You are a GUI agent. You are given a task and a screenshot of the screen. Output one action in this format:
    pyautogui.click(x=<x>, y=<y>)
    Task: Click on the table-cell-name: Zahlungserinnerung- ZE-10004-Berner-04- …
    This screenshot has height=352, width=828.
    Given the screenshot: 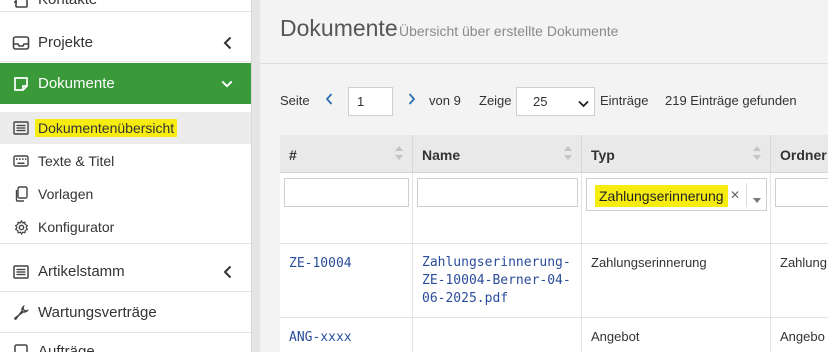 What is the action you would take?
    pyautogui.click(x=497, y=281)
    